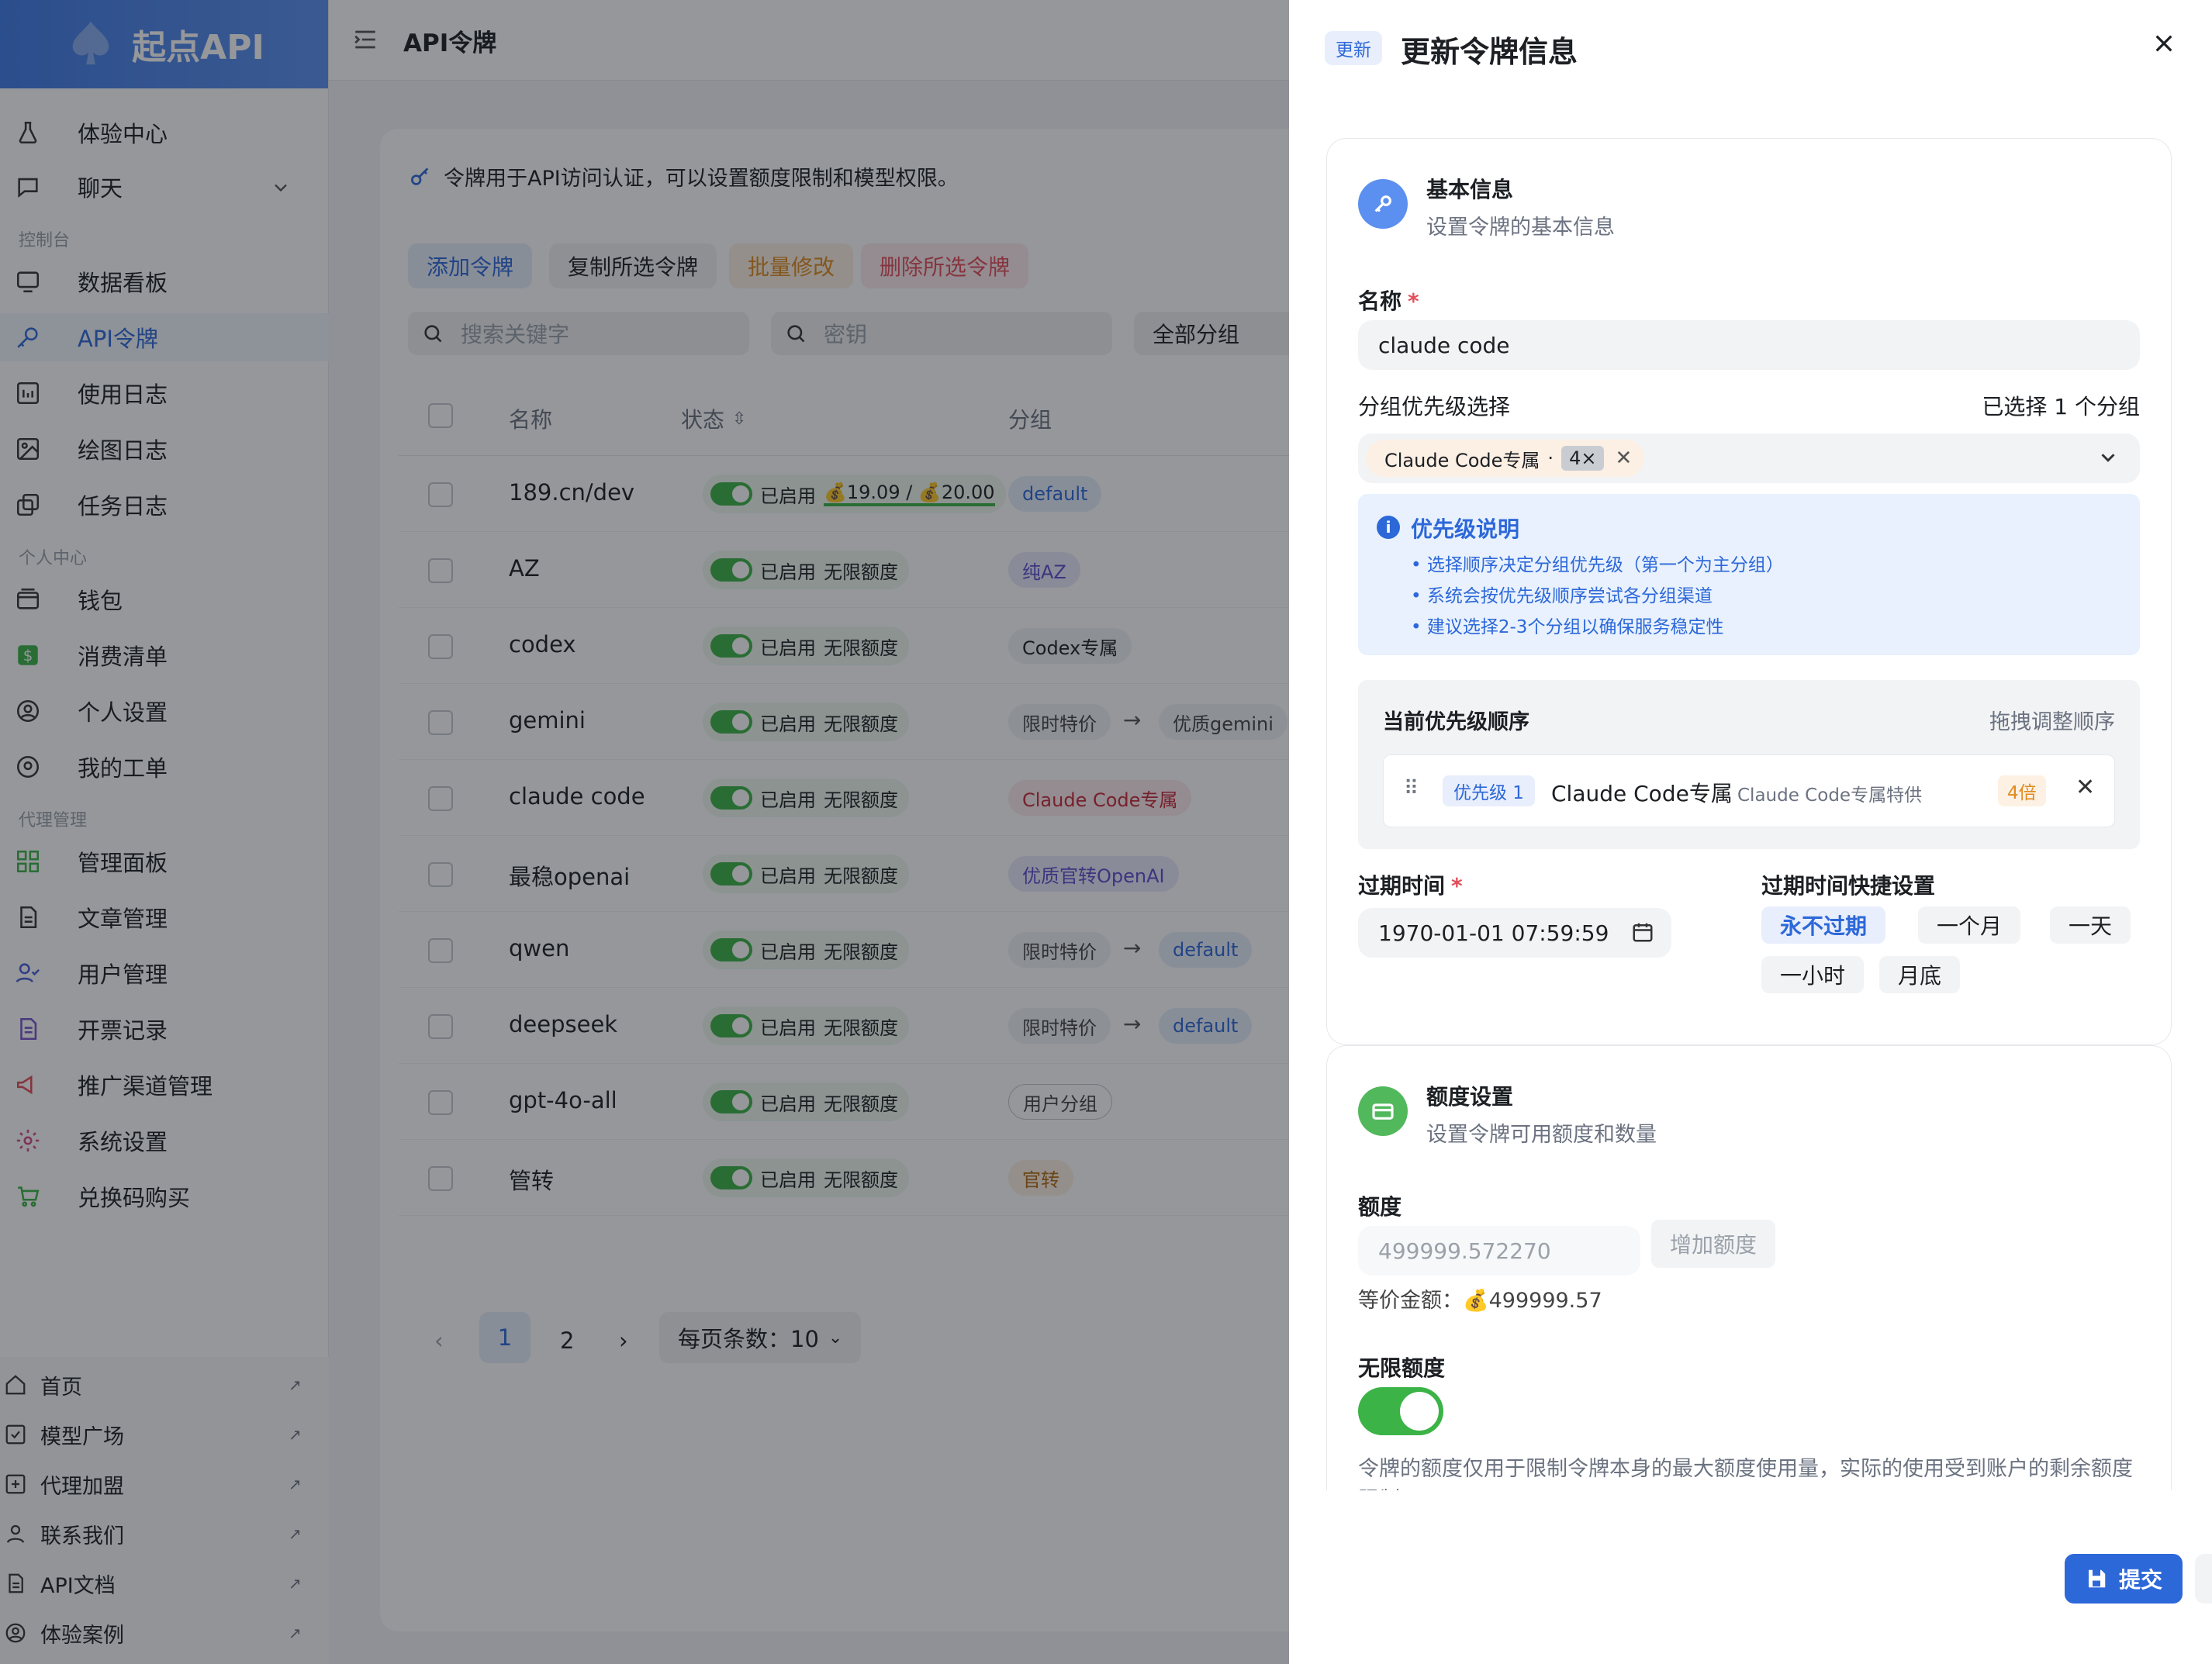 The width and height of the screenshot is (2212, 1664). What do you see at coordinates (1402, 886) in the screenshot?
I see `expire-label-text: 过期时间` at bounding box center [1402, 886].